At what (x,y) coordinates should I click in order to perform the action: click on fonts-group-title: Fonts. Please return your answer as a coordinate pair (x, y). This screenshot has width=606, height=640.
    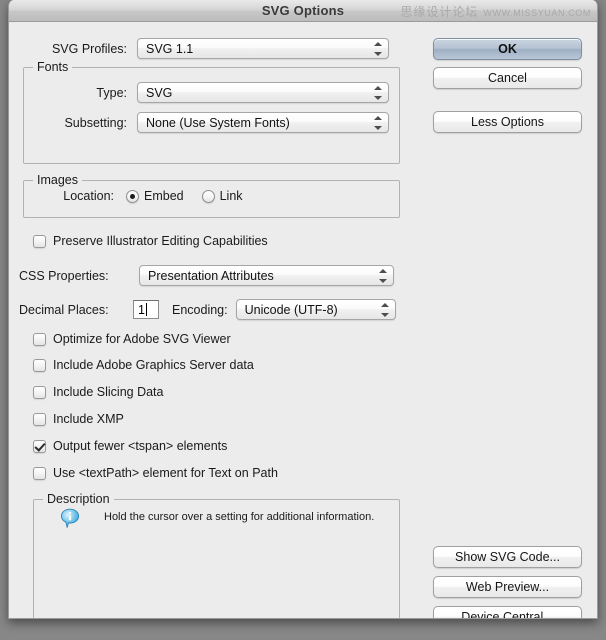
    Looking at the image, I should click on (53, 67).